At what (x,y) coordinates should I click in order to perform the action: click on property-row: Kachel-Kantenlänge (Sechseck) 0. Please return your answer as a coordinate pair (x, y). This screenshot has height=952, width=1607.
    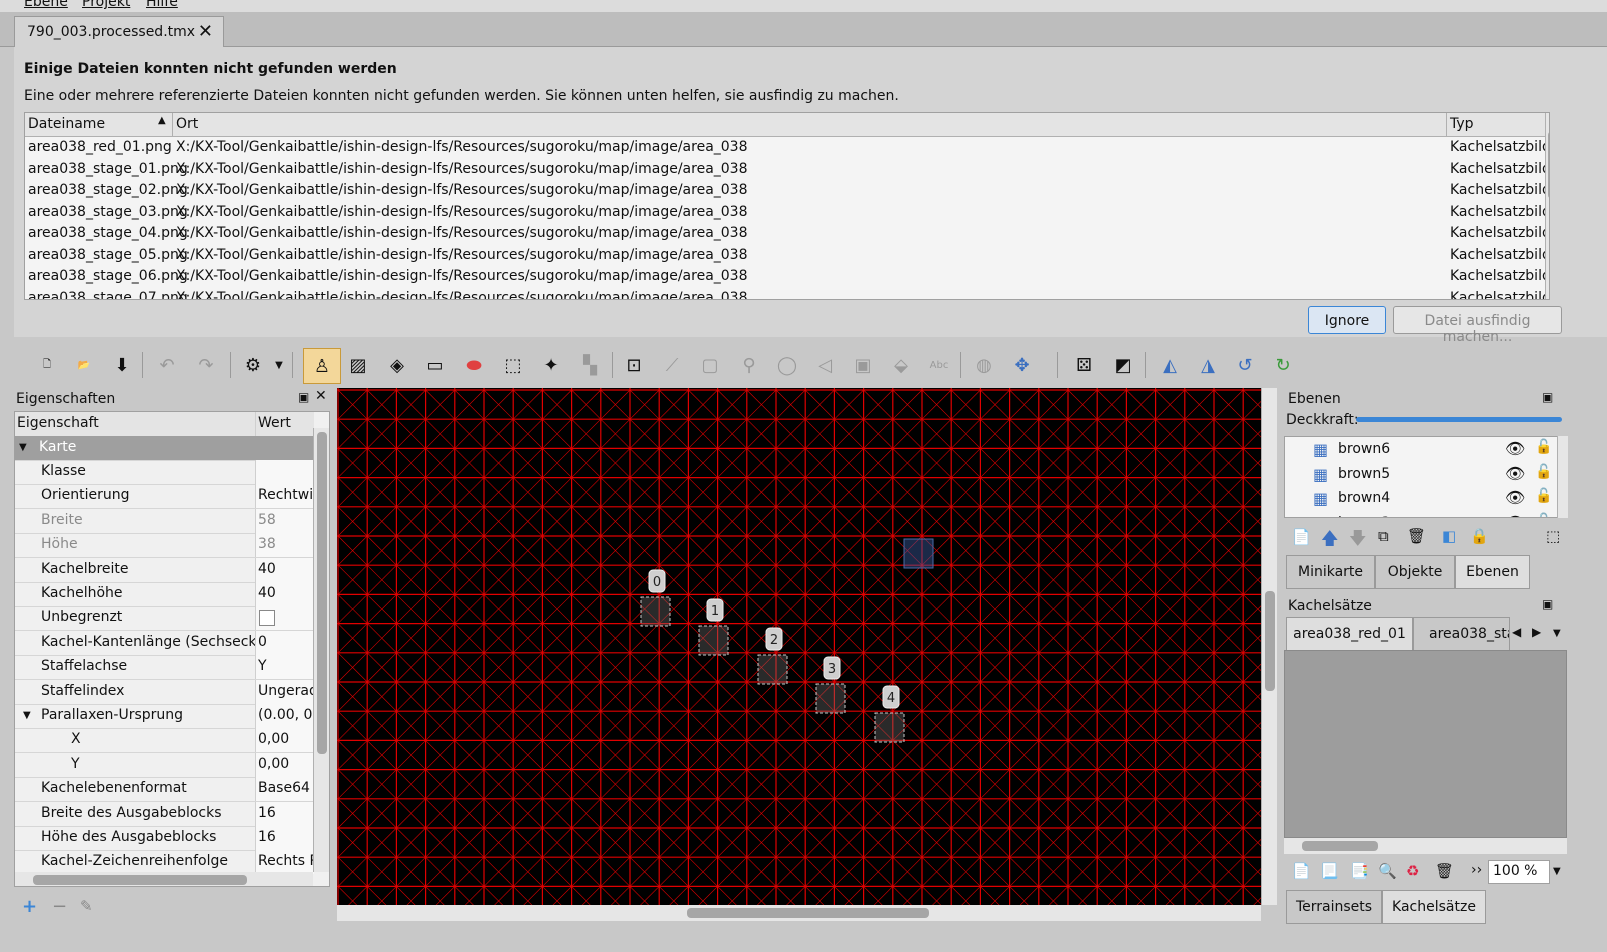
    Looking at the image, I should click on (164, 643).